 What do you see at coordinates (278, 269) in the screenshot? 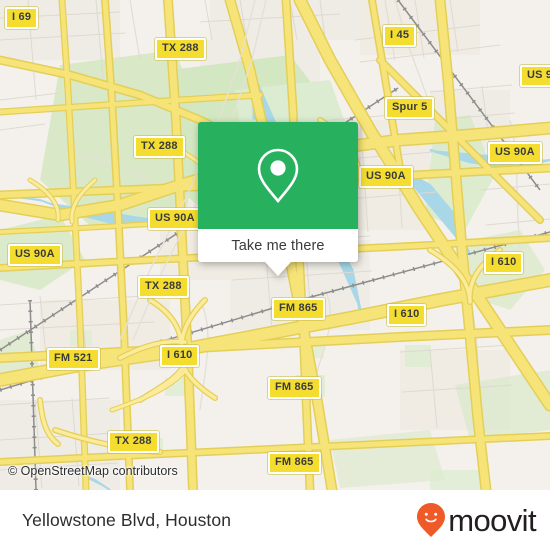
I see `popup-arrow` at bounding box center [278, 269].